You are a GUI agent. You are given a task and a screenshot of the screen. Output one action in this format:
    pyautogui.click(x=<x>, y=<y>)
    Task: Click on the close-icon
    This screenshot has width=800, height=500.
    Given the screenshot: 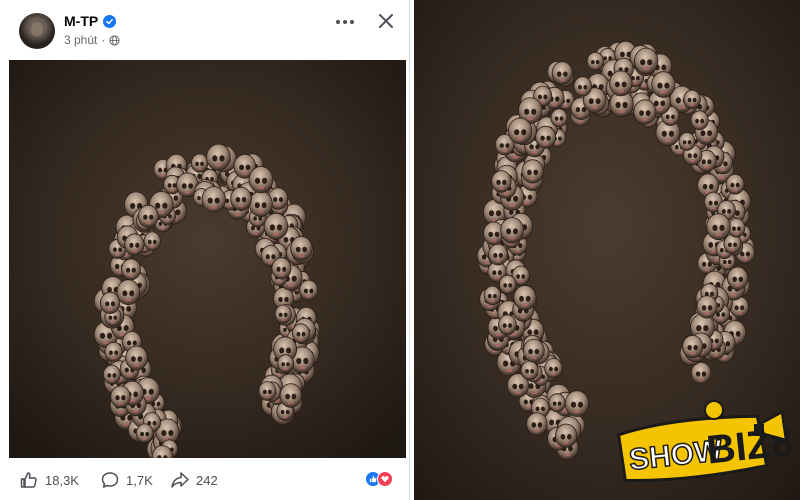 What is the action you would take?
    pyautogui.click(x=386, y=21)
    